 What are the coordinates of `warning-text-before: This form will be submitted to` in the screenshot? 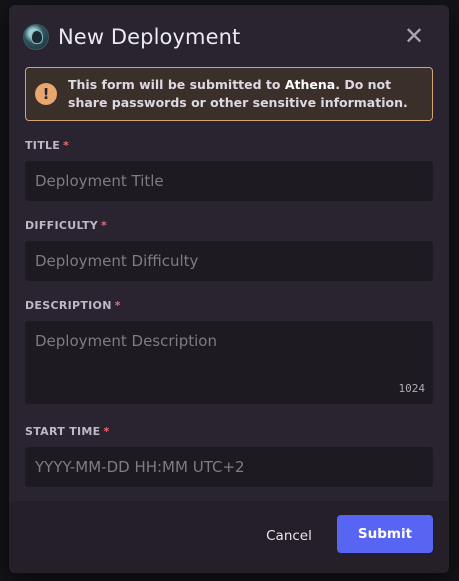 It's located at (176, 84).